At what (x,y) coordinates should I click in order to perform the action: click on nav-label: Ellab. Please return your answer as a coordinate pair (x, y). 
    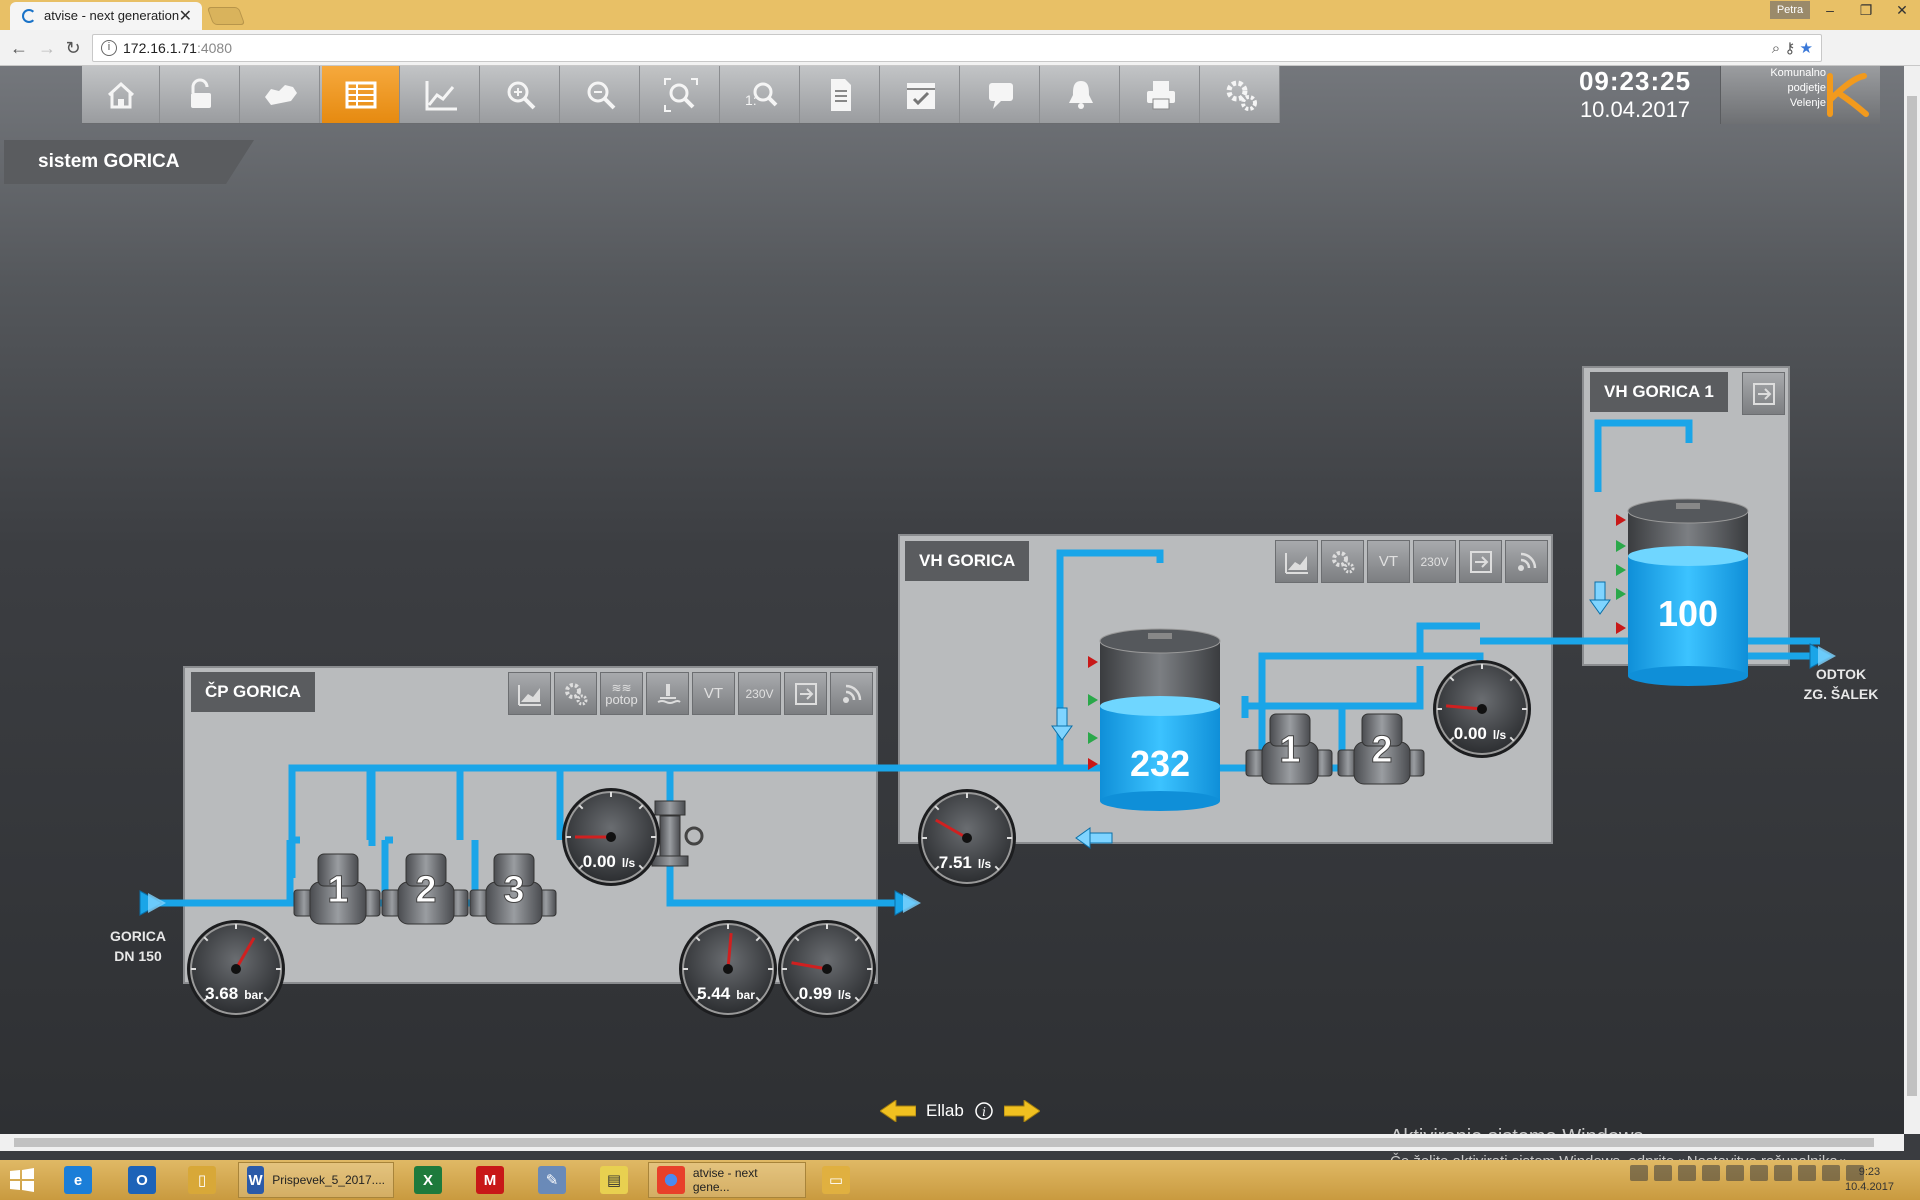
    Looking at the image, I should click on (945, 1110).